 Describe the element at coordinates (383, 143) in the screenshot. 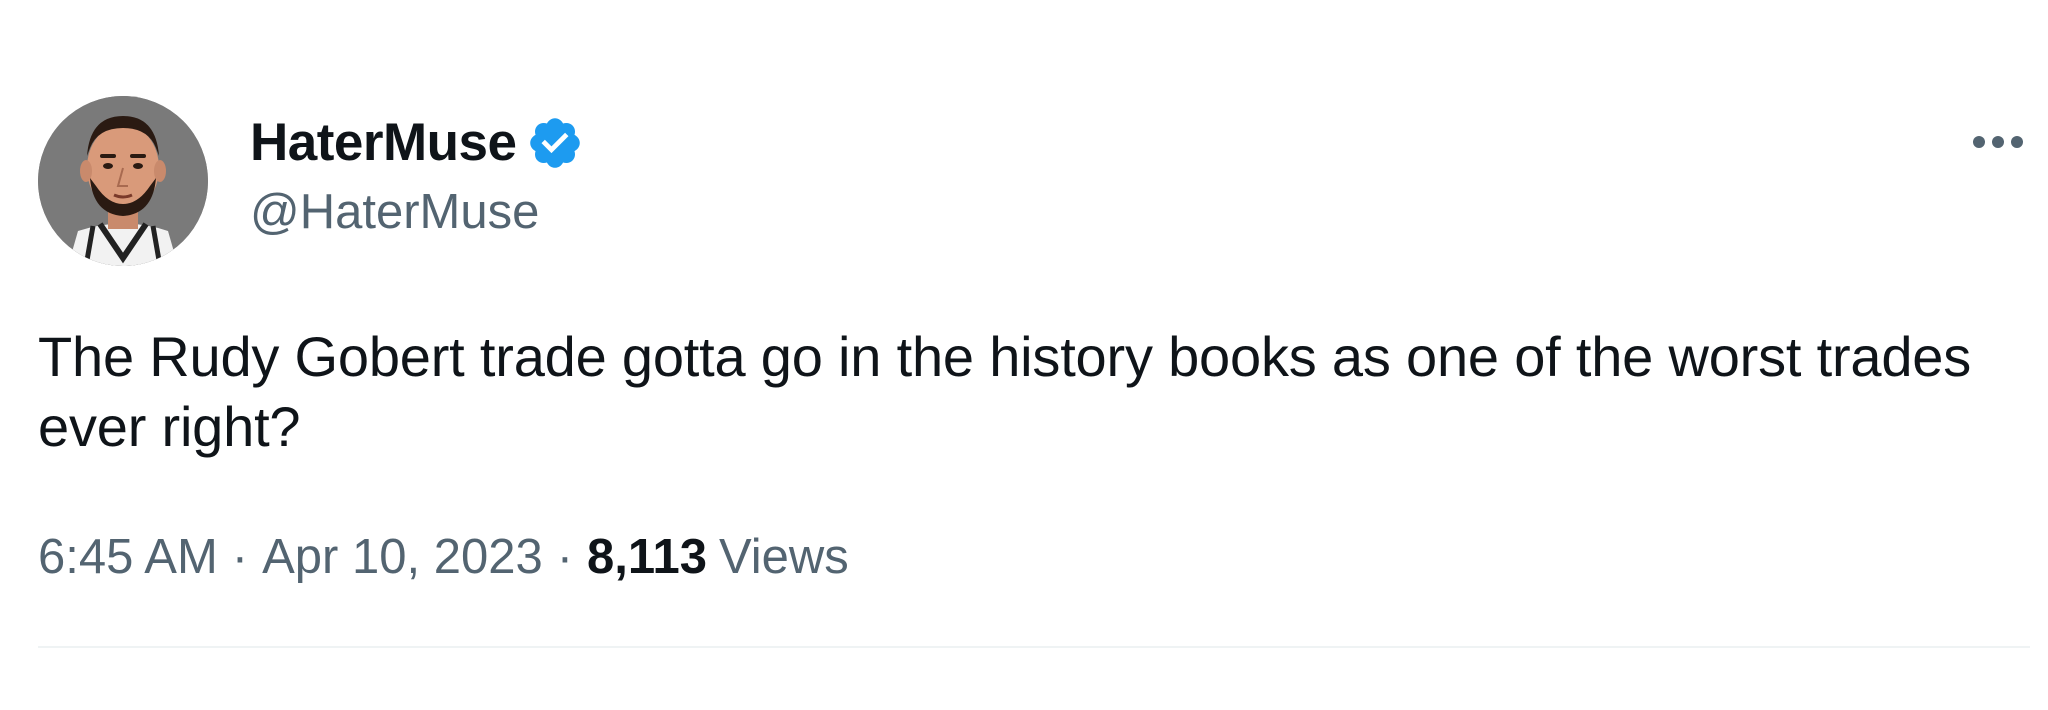

I see `author-display-name: HaterMuse` at that location.